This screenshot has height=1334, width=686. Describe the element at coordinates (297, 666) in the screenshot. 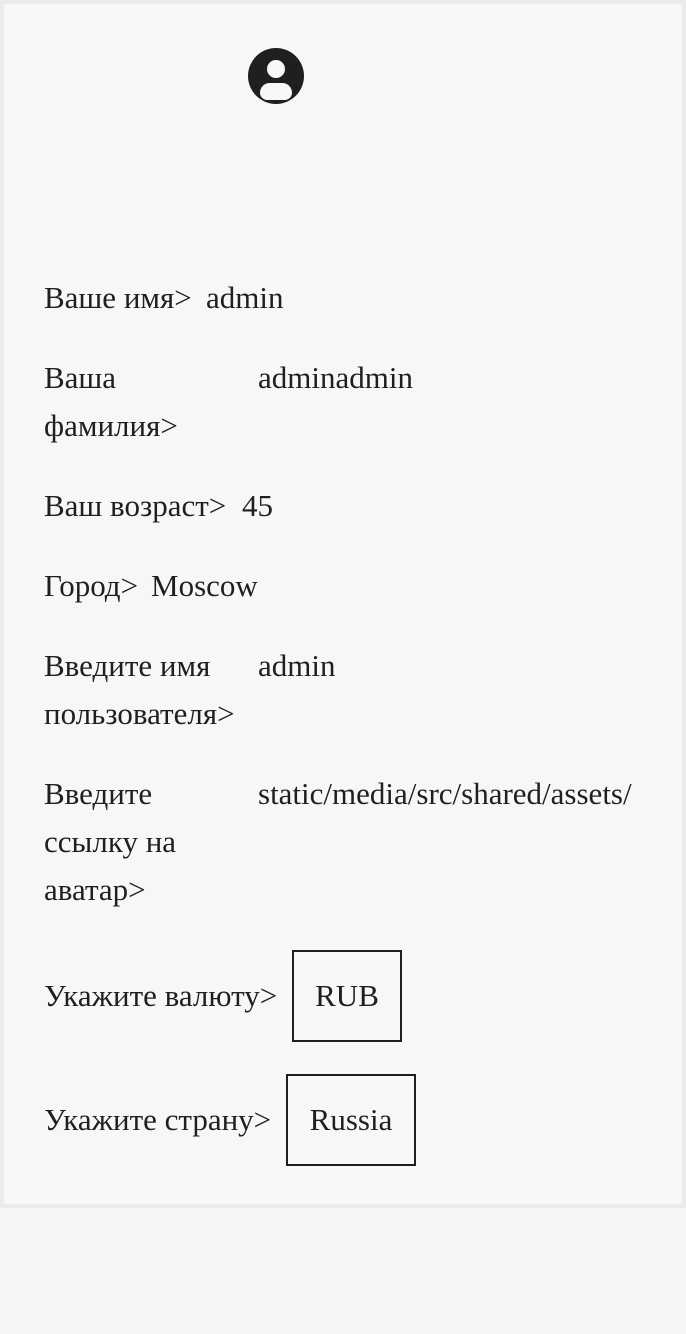

I see `username-value: admin` at that location.